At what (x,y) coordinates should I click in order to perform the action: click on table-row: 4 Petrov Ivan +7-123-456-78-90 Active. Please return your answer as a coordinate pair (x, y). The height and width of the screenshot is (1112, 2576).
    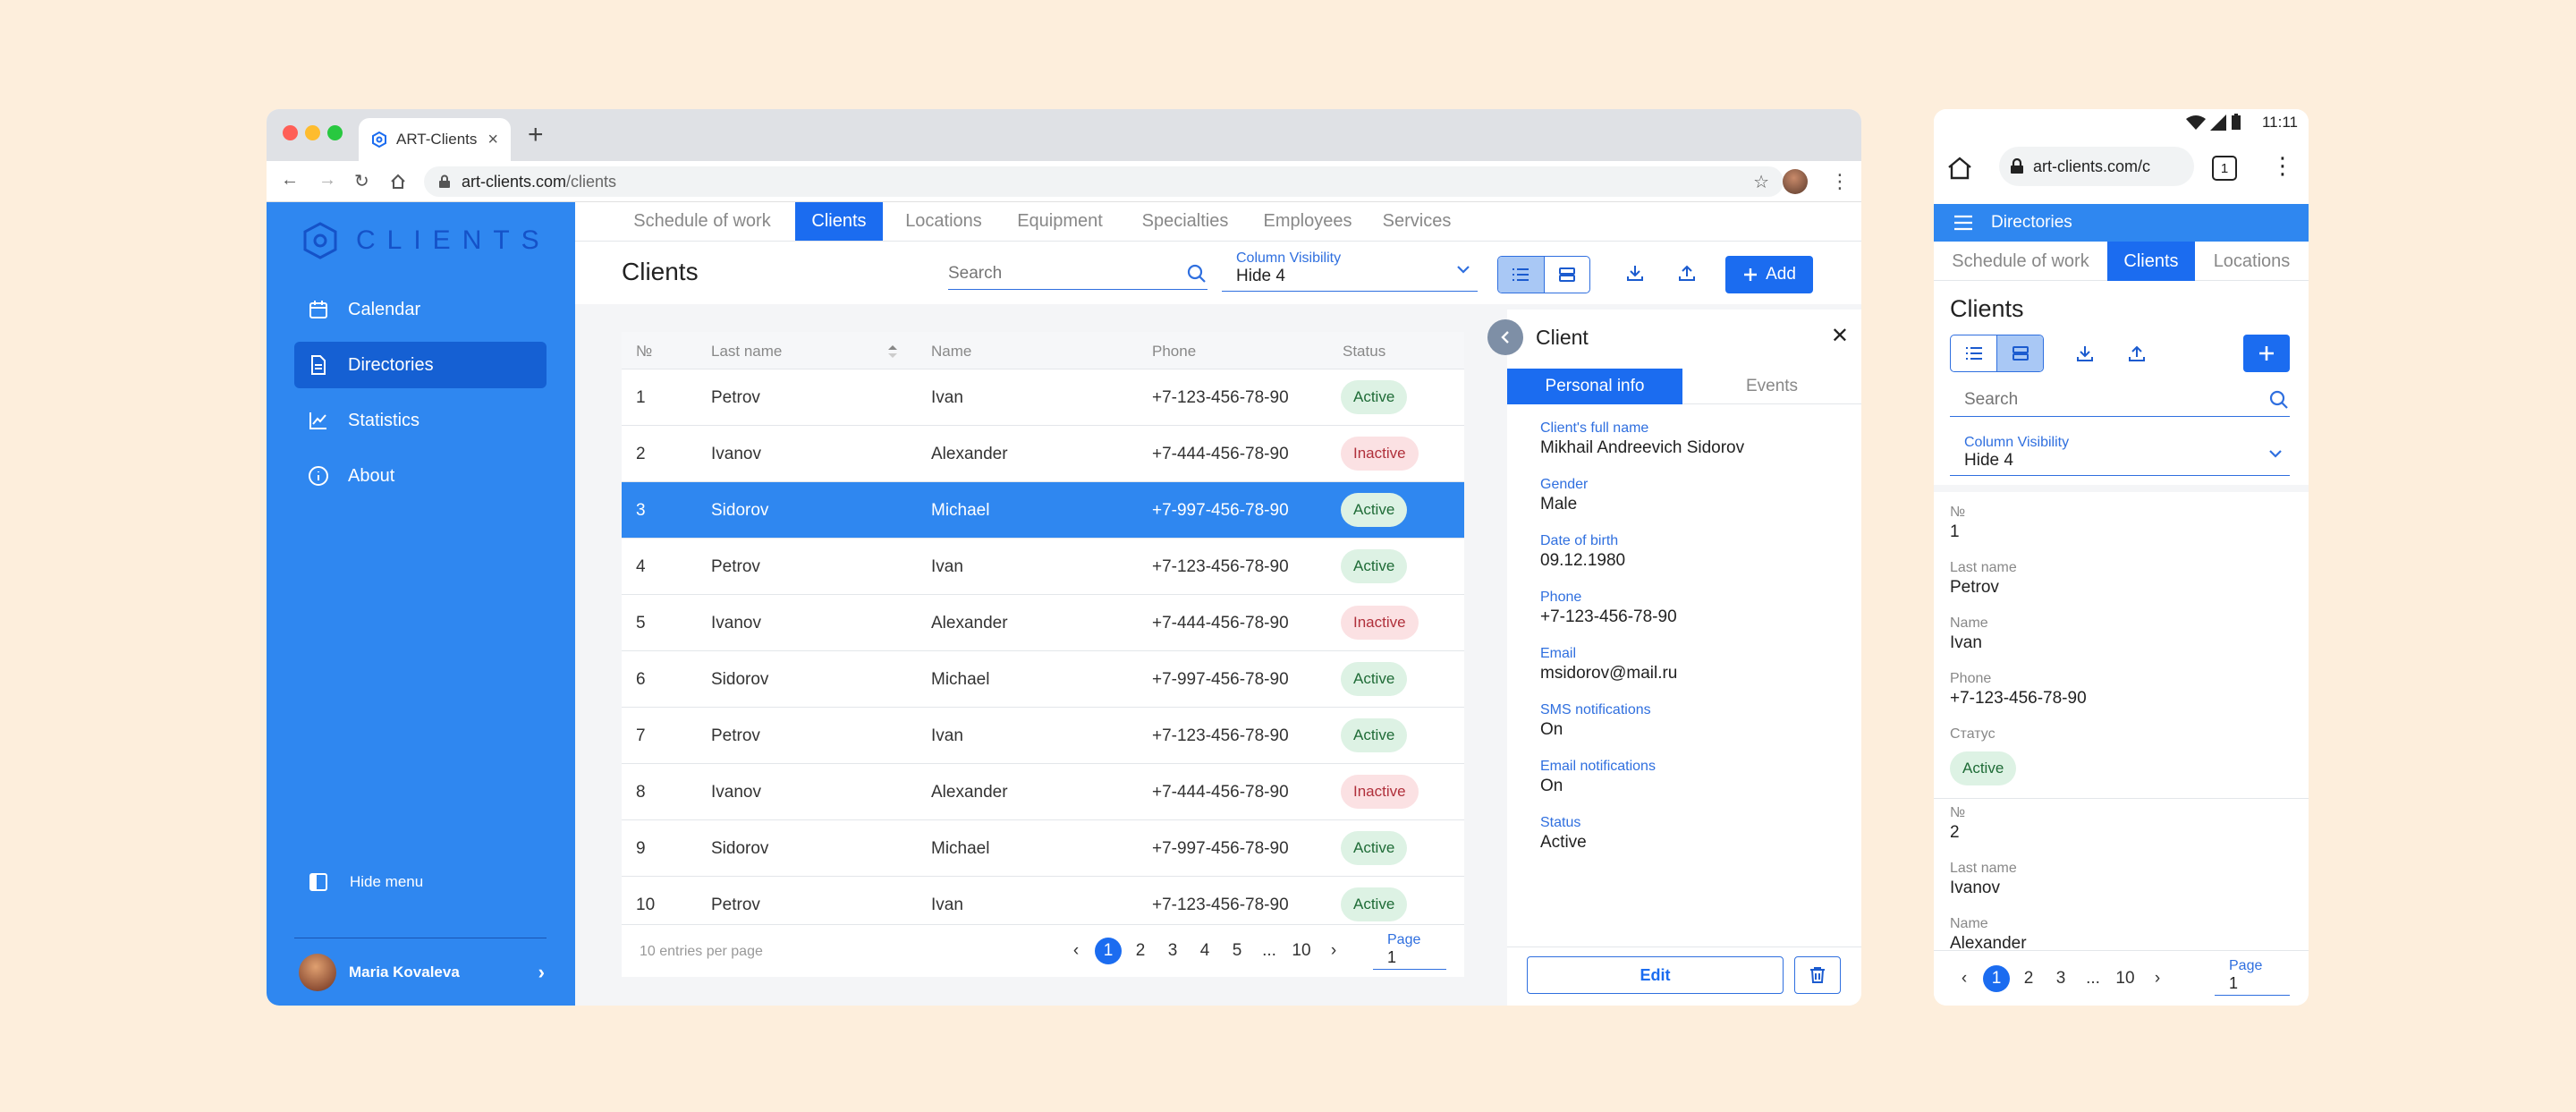
    Looking at the image, I should click on (1043, 567).